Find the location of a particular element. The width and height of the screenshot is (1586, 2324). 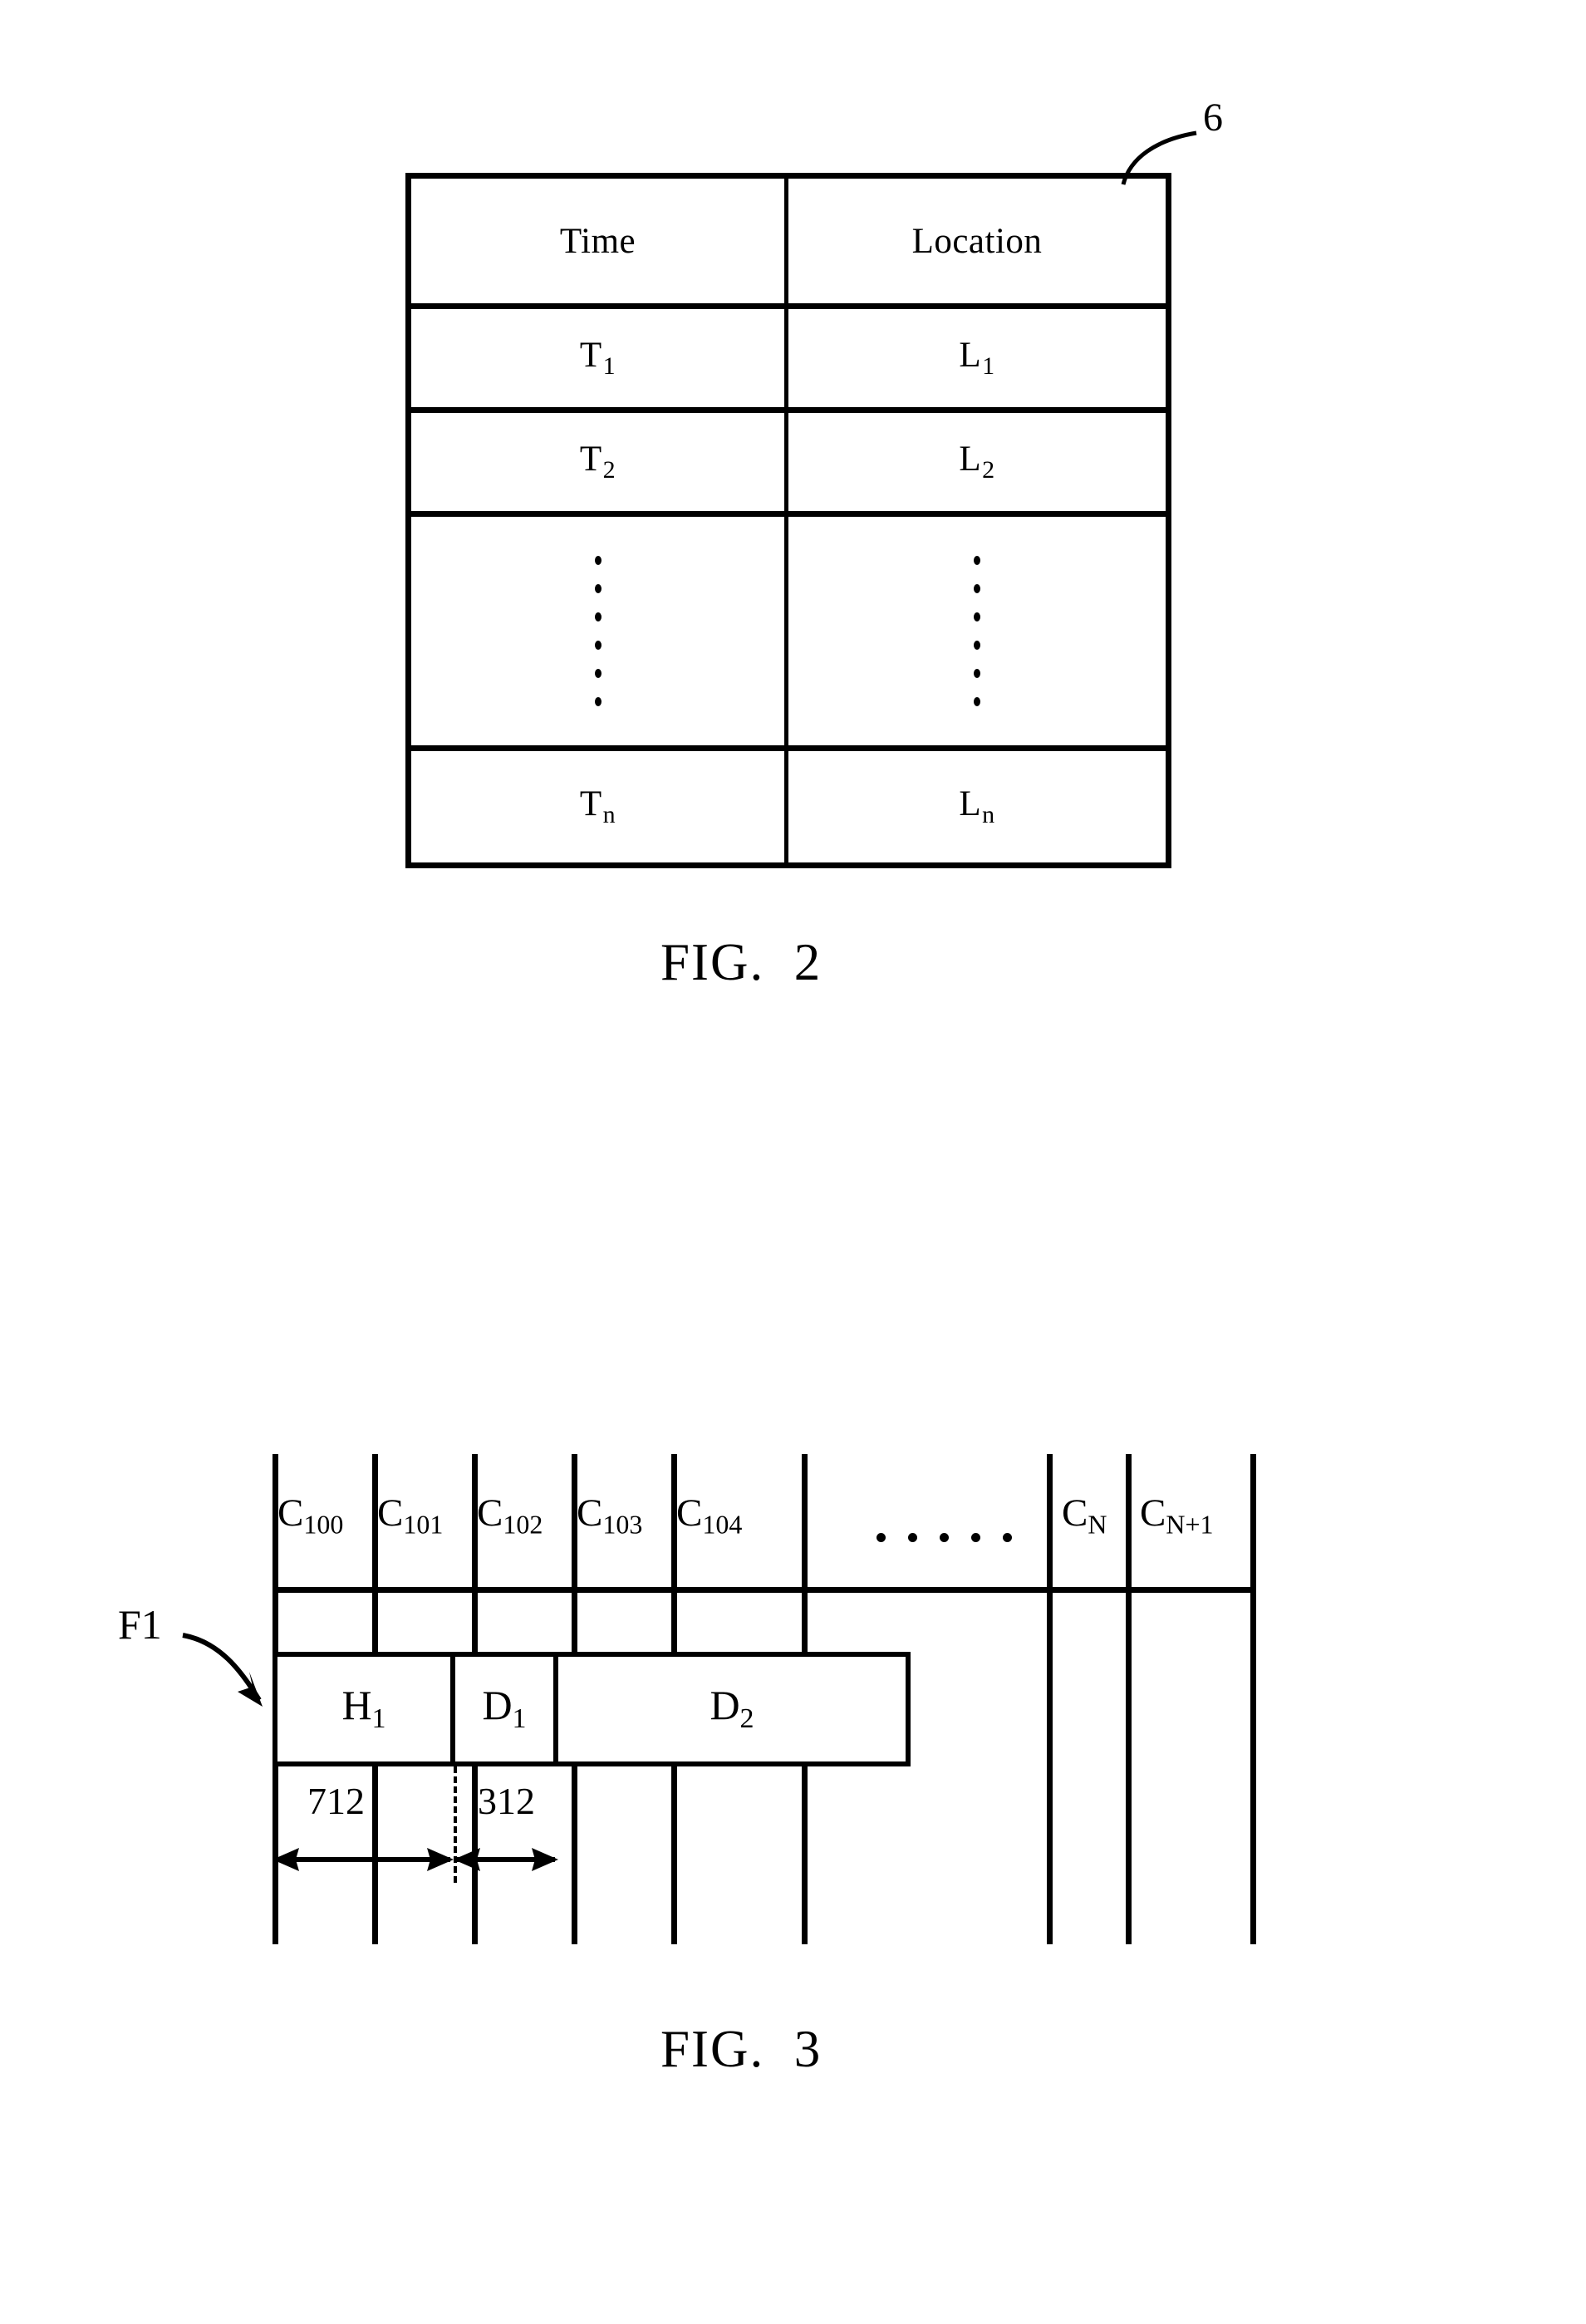

table-header-row: Time Location is located at coordinates (788, 241).